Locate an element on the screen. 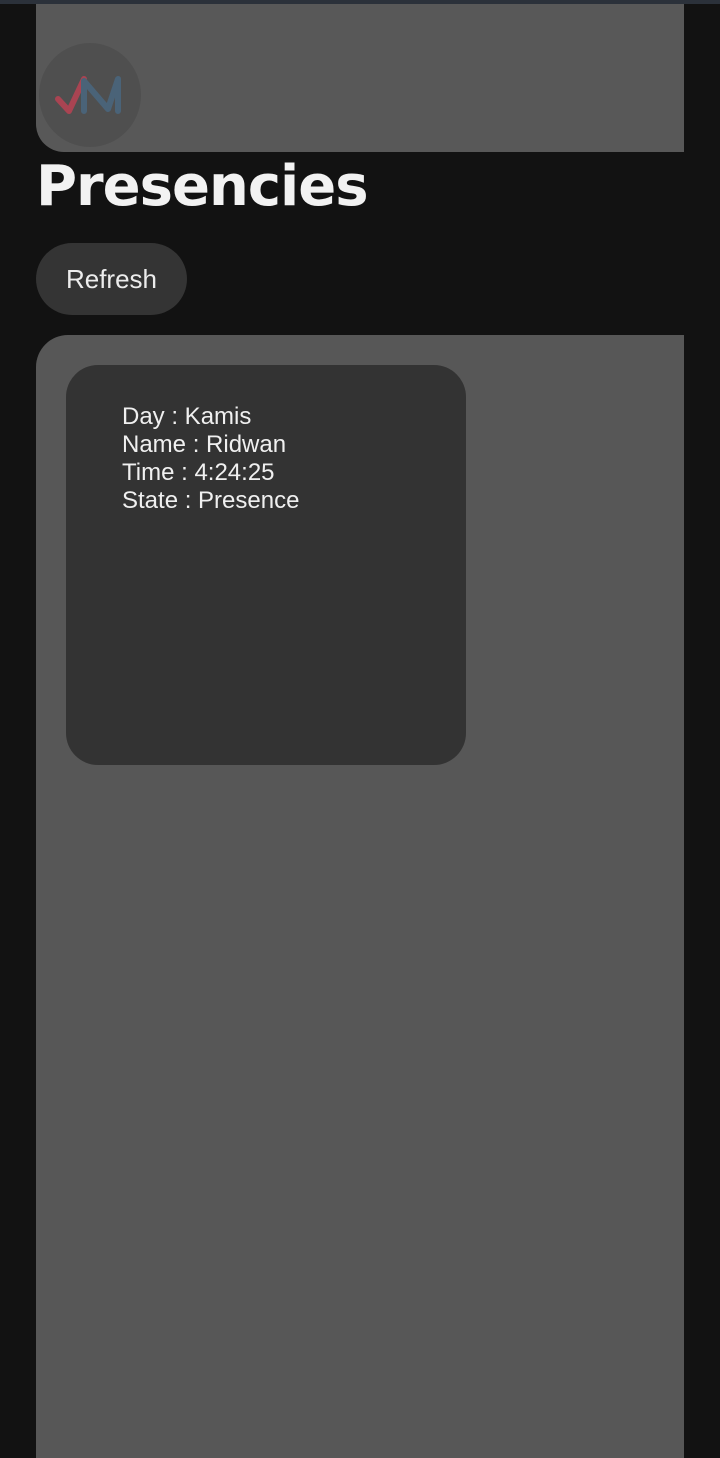 Image resolution: width=720 pixels, height=1458 pixels. header-panel is located at coordinates (360, 78).